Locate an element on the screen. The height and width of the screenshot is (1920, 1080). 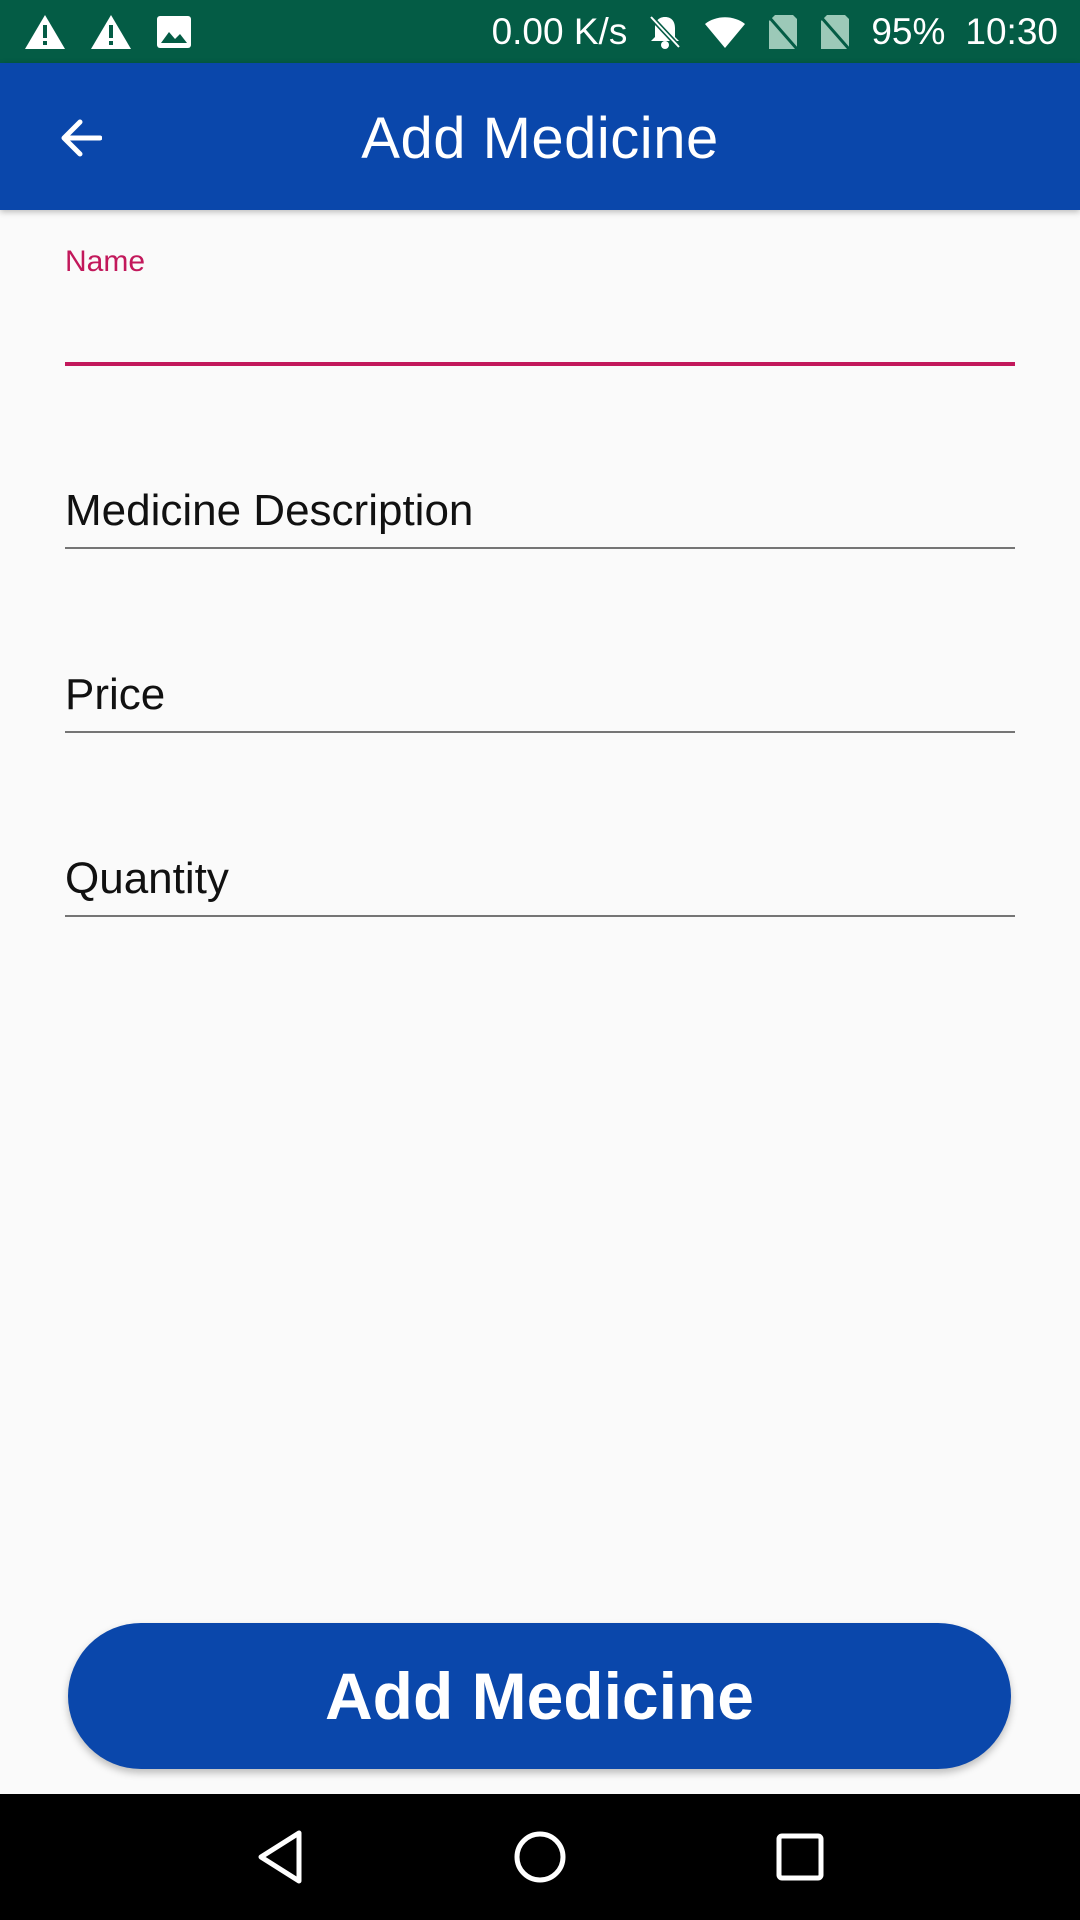
page-title: Add Medicine is located at coordinates (540, 138).